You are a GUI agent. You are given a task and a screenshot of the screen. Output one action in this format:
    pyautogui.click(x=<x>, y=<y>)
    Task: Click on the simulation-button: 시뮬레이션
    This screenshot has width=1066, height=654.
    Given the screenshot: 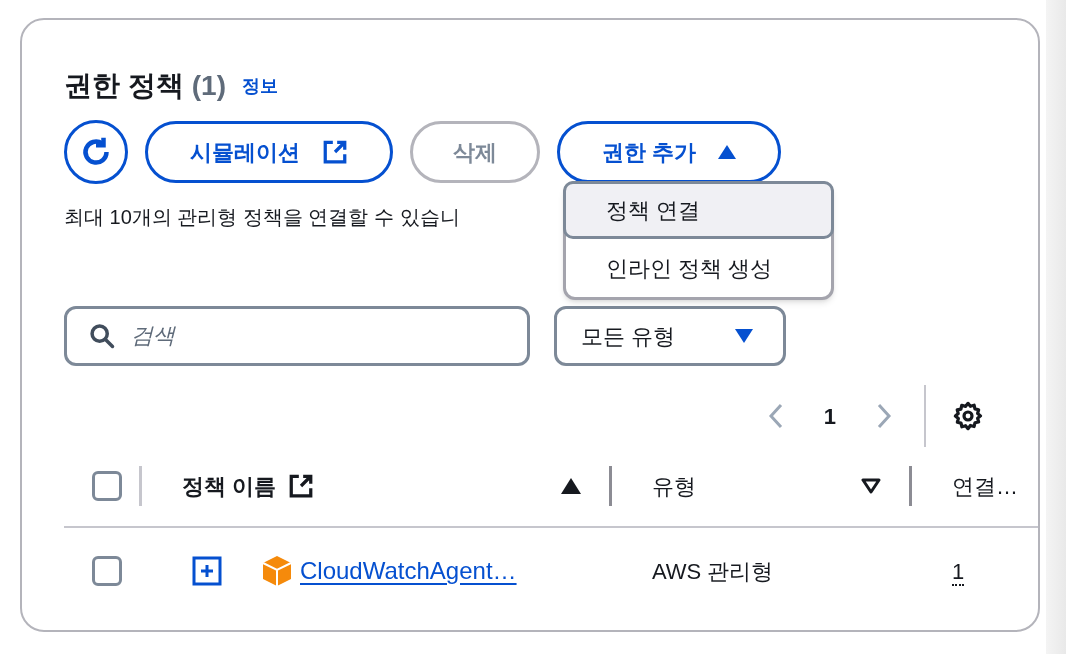 What is the action you would take?
    pyautogui.click(x=269, y=152)
    